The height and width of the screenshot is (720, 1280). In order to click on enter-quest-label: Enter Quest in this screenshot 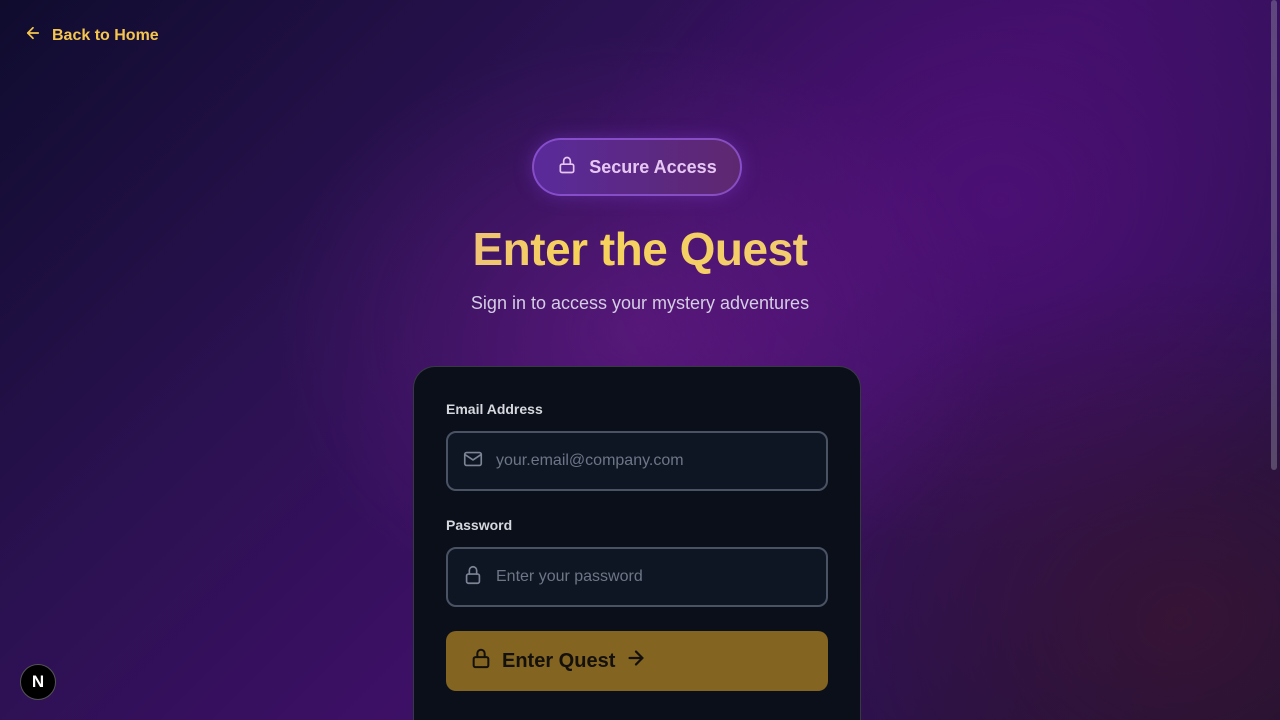, I will do `click(559, 660)`.